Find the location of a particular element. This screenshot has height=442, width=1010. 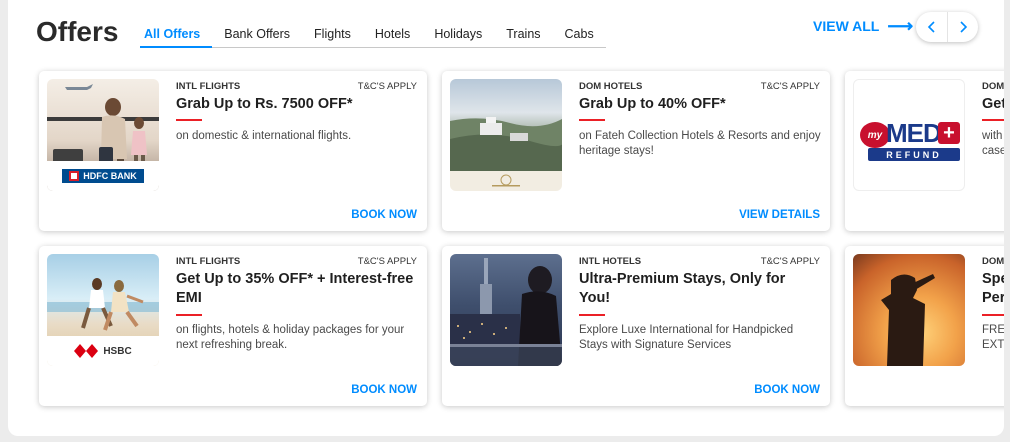

offer-headline: Grab Up to Rs. 7500 OFF* is located at coordinates (264, 104).